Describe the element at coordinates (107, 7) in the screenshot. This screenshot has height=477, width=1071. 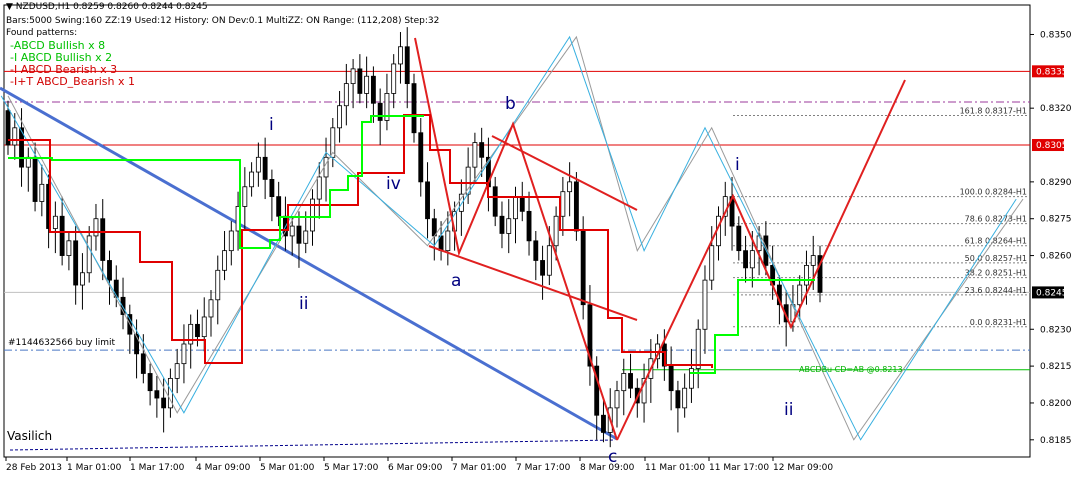
I see `chart-header: ▼ NZDUSD,H1 0.8259 0.8260 0.8244 0.8245` at that location.